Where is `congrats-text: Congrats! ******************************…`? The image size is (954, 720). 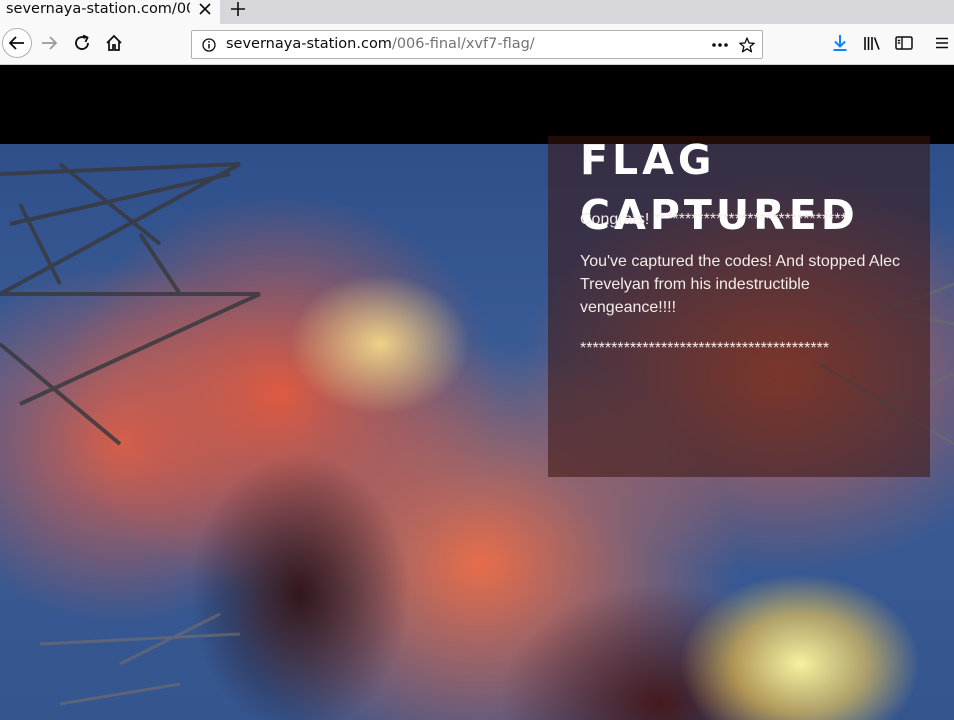
congrats-text: Congrats! ******************************… is located at coordinates (713, 219).